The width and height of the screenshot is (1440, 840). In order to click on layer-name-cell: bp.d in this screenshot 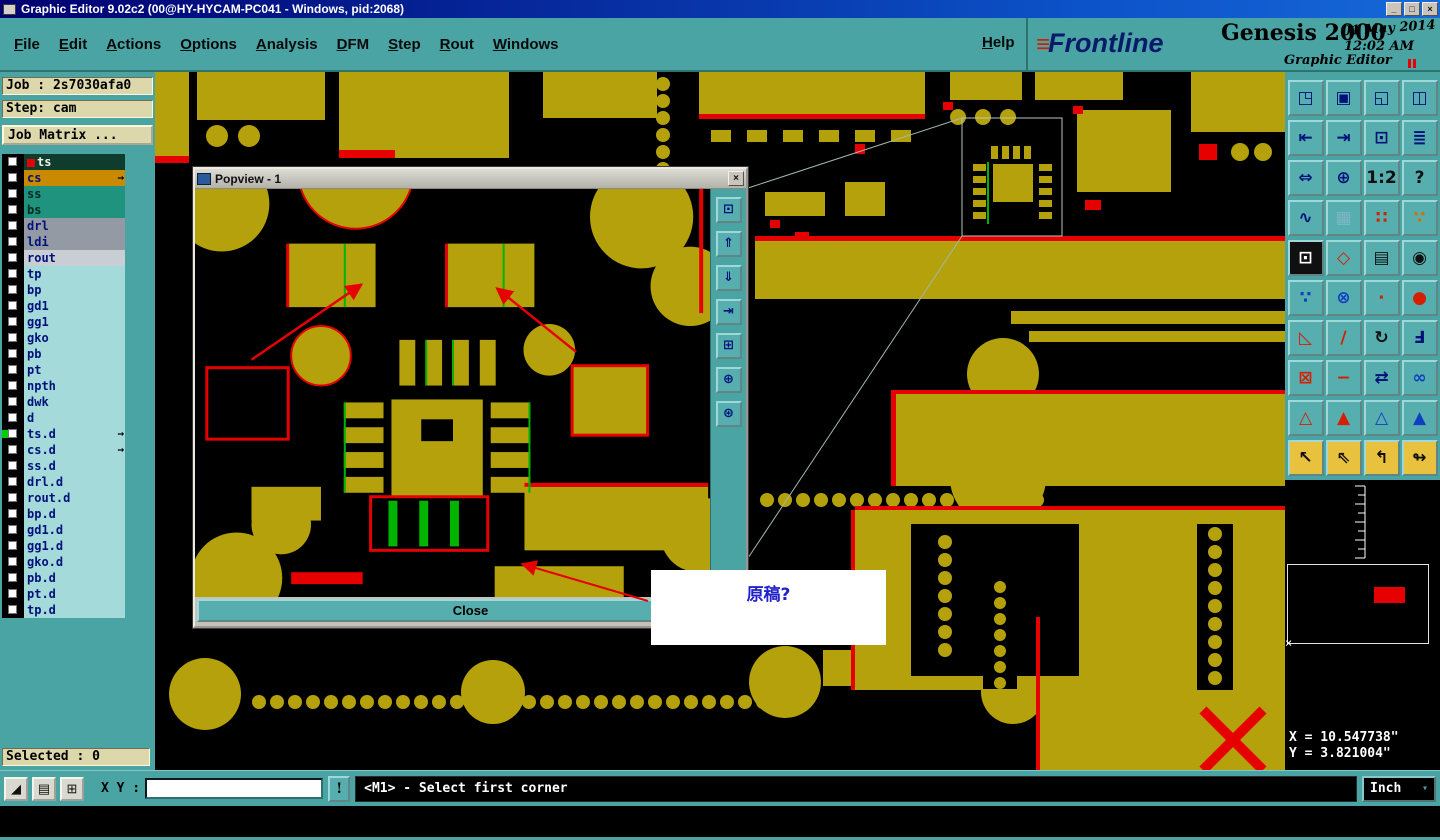, I will do `click(74, 514)`.